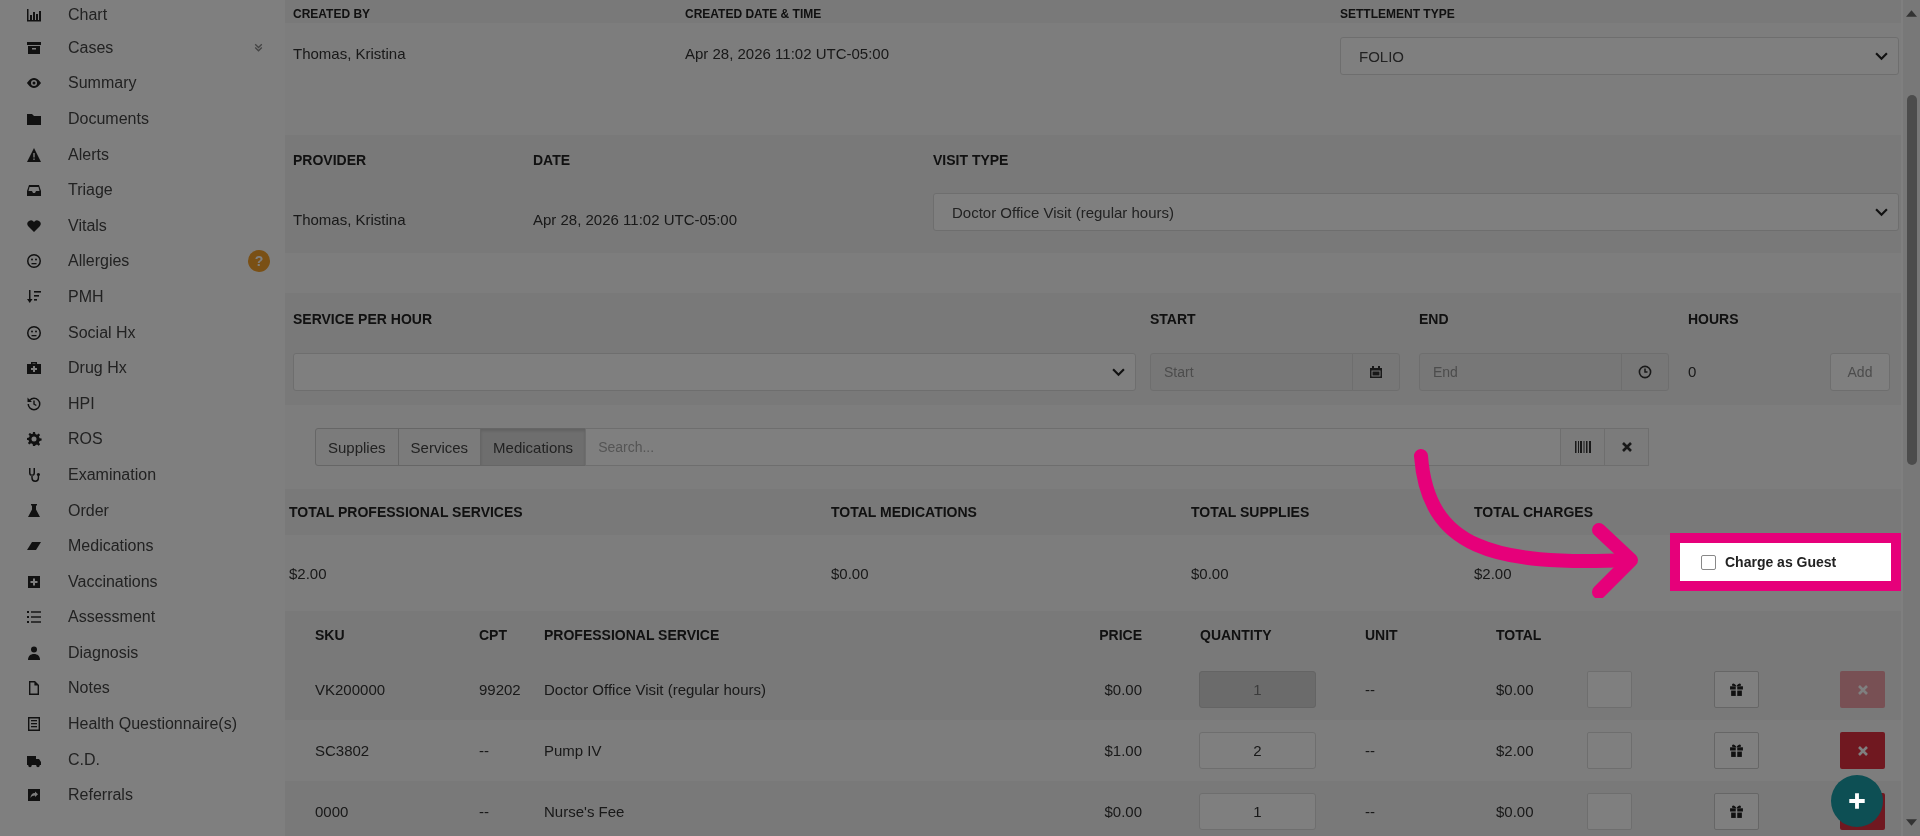 The height and width of the screenshot is (836, 1920). Describe the element at coordinates (141, 724) in the screenshot. I see `sidebar-item: Health Questionnaire(s)` at that location.